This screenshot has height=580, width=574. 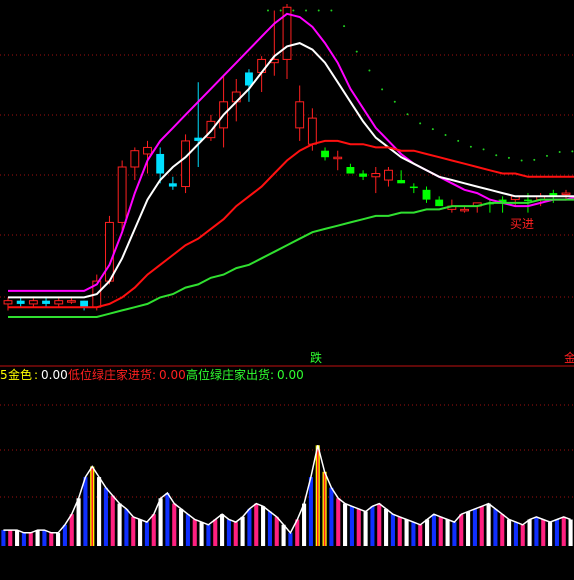 I want to click on indicator-partial-char: 5, so click(x=4, y=375).